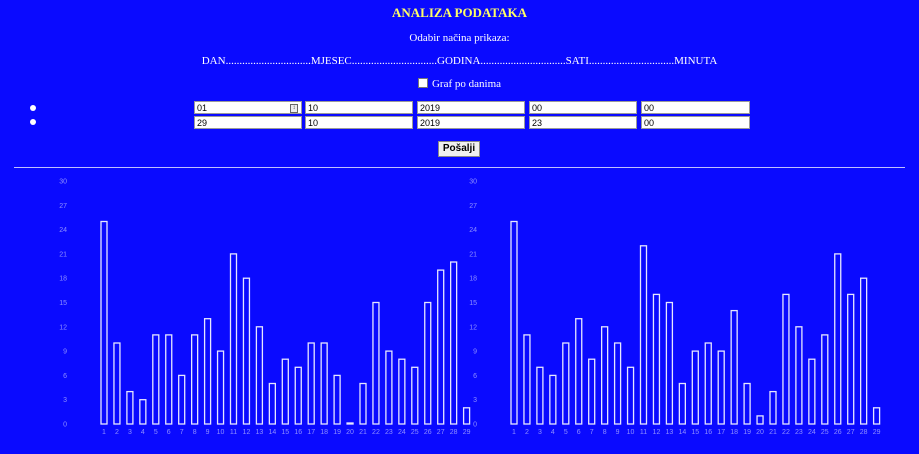  I want to click on left-chart-xtick-label: 26, so click(428, 432).